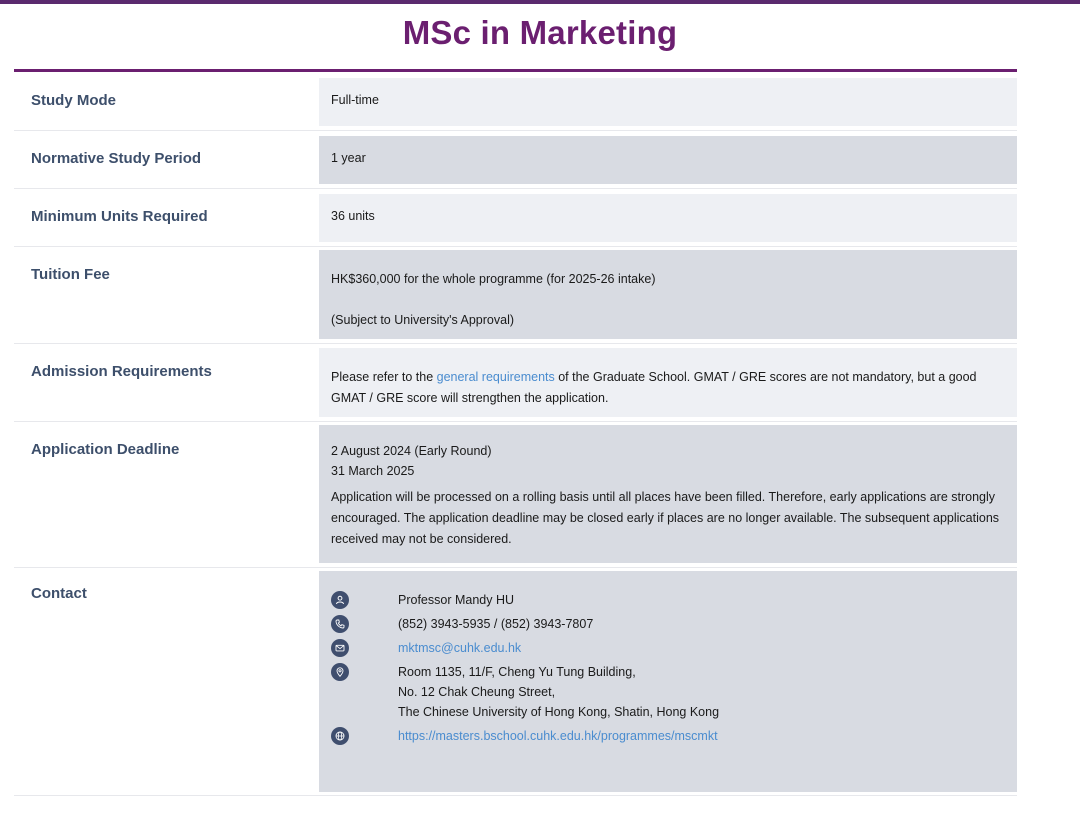 The width and height of the screenshot is (1080, 818). I want to click on contact-name: Professor Mandy HU, so click(456, 600).